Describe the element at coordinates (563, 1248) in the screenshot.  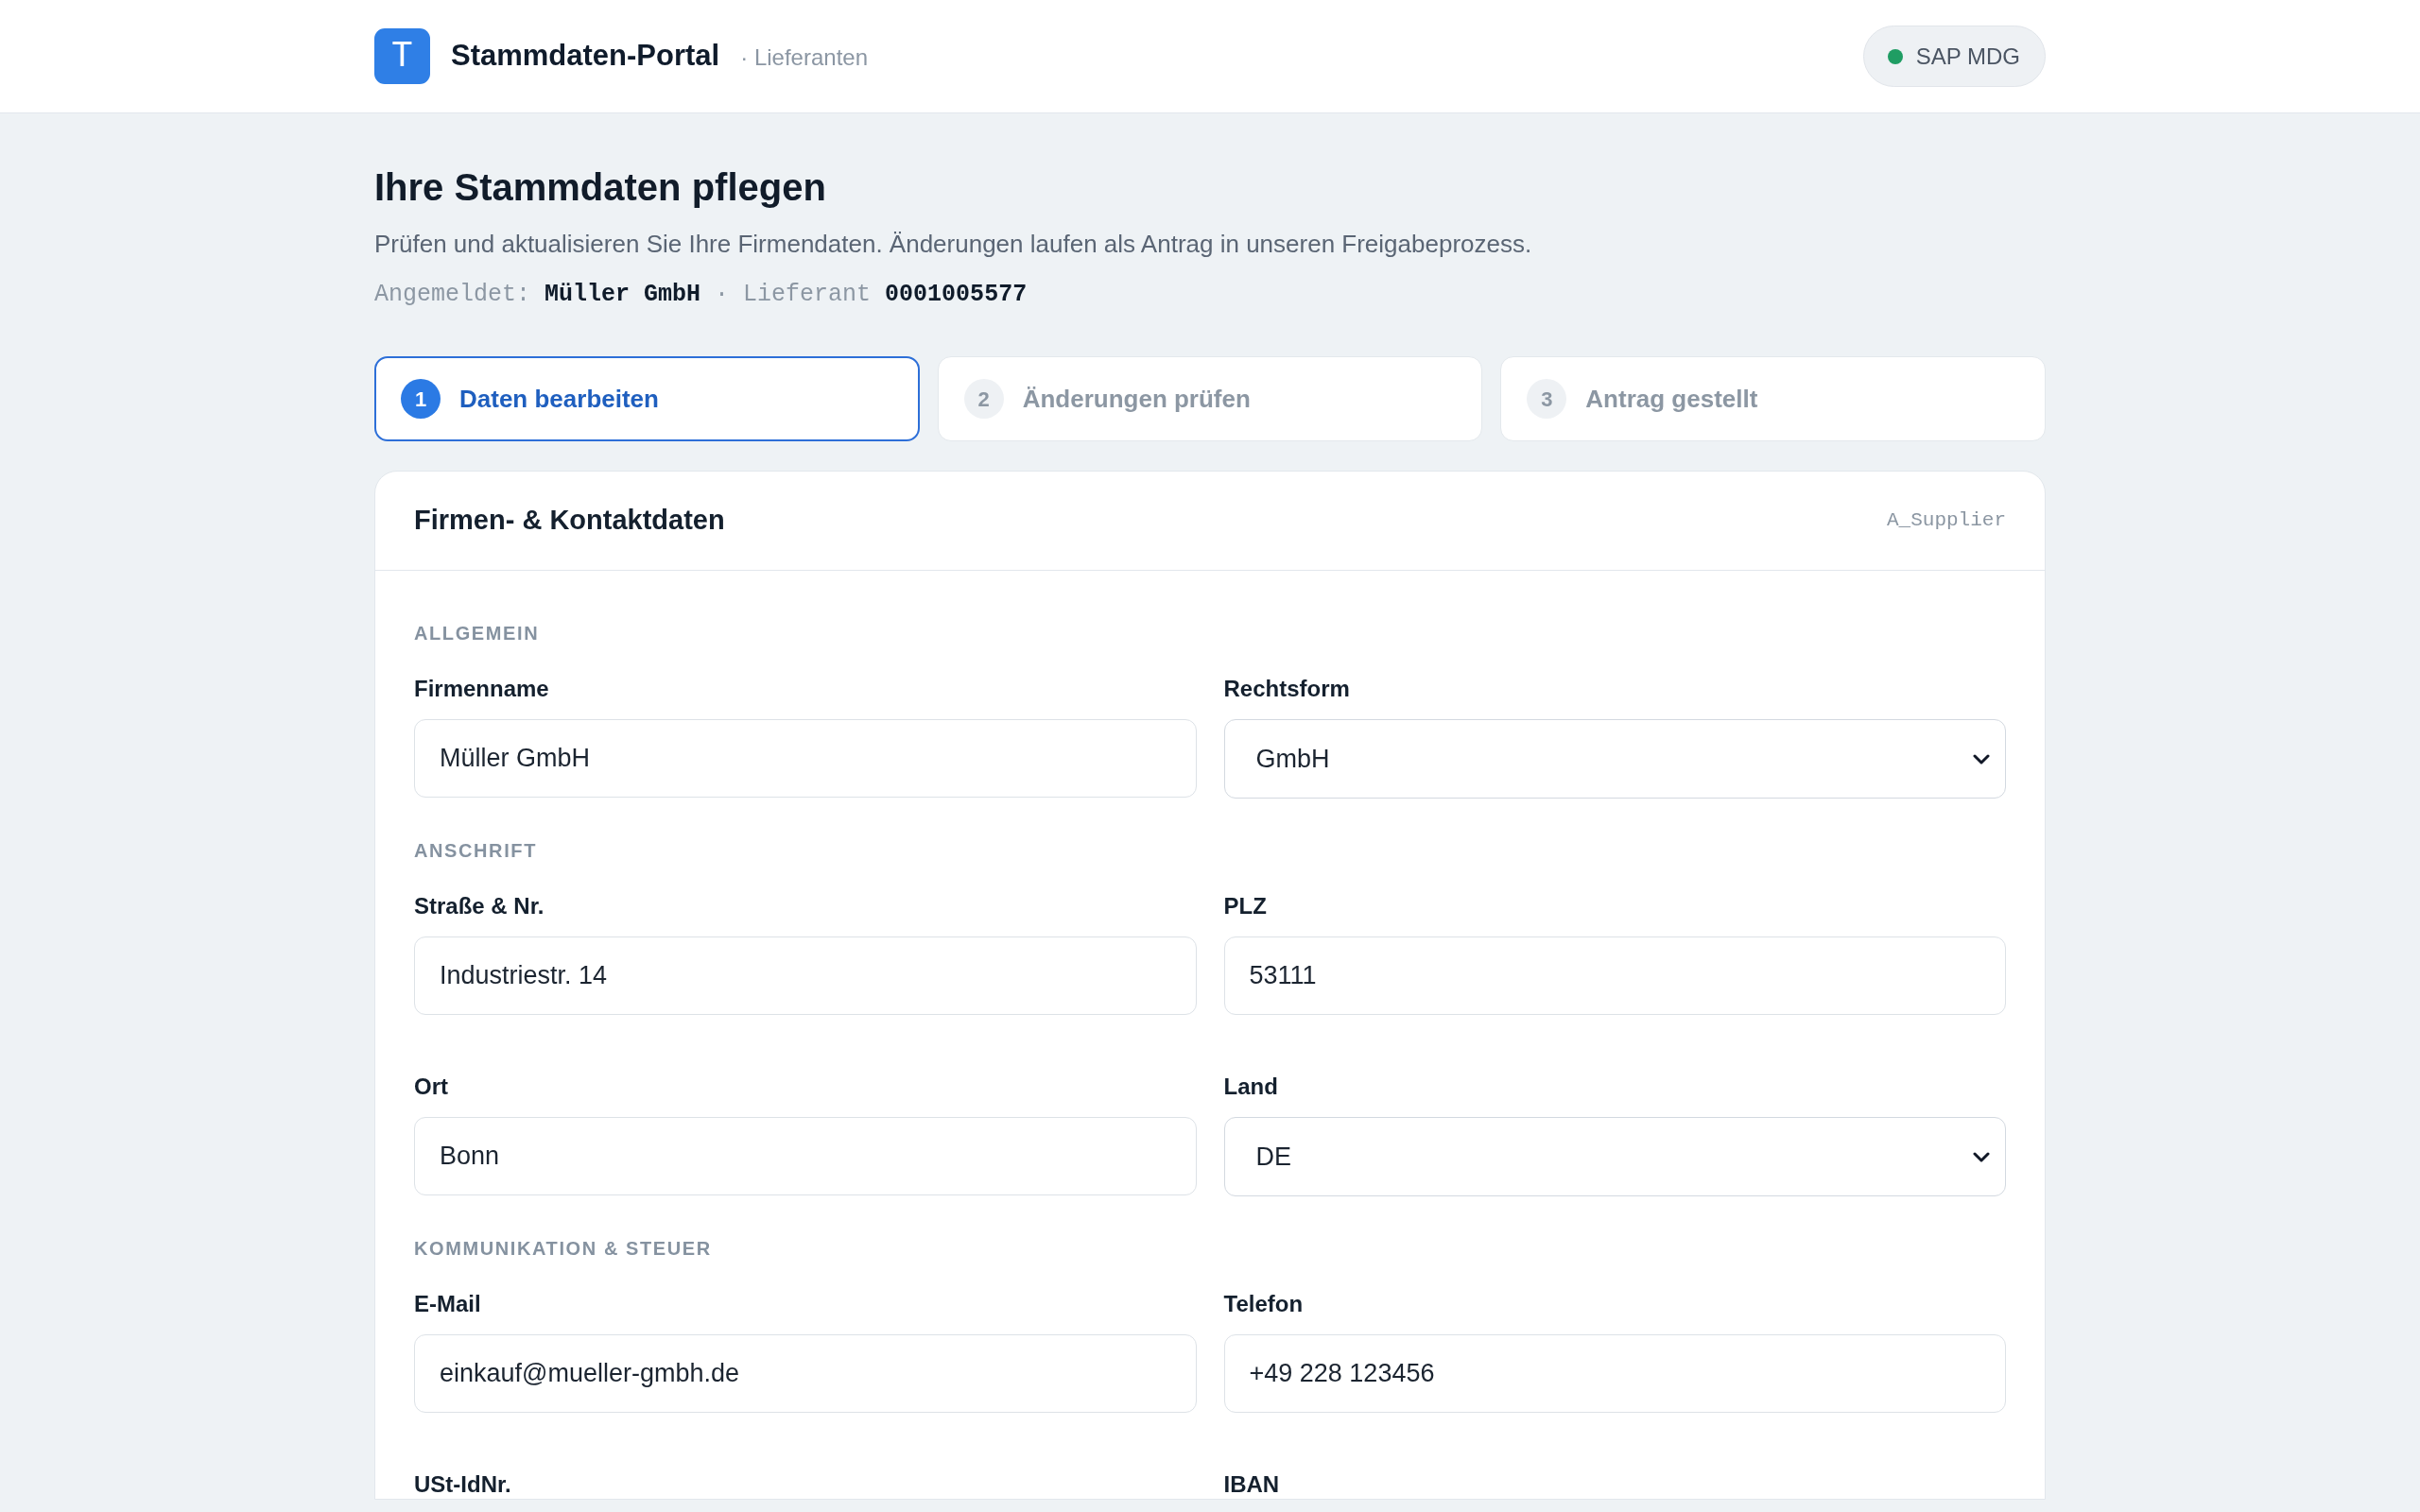
I see `section-heading: KOMMUNIKATION & STEUER` at that location.